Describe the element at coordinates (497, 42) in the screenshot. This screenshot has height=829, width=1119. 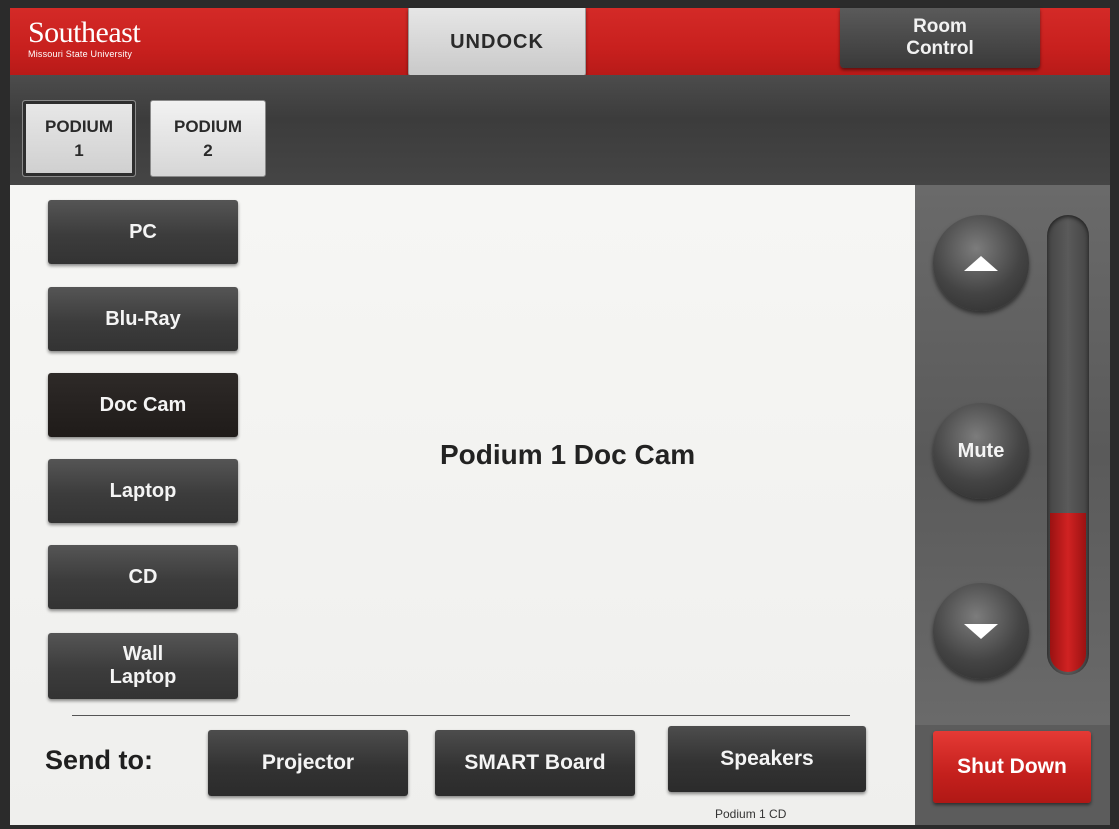
I see `undock-button: UNDOCK` at that location.